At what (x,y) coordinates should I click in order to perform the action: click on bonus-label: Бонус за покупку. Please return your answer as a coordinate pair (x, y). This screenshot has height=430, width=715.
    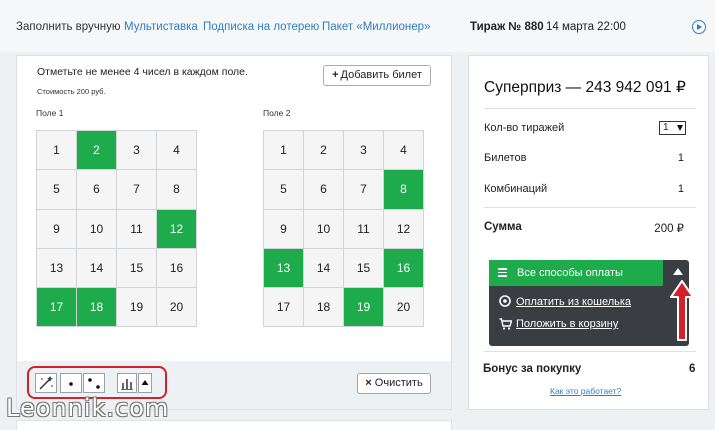
    Looking at the image, I should click on (532, 369).